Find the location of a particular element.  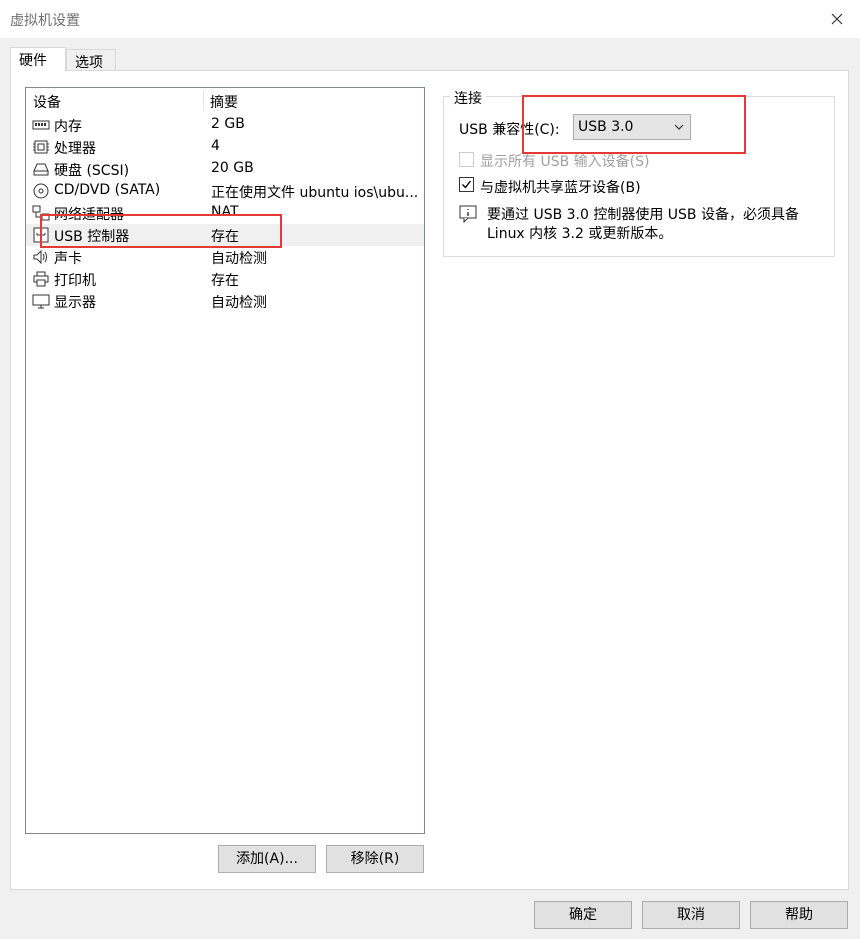

tab-hardware: 硬件 is located at coordinates (38, 59).